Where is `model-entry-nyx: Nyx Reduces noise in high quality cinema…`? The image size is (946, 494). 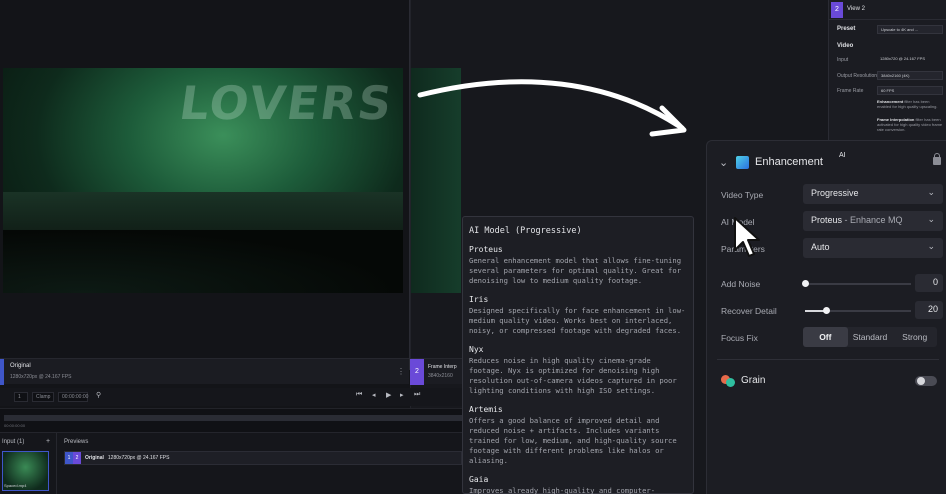 model-entry-nyx: Nyx Reduces noise in high quality cinema… is located at coordinates (578, 370).